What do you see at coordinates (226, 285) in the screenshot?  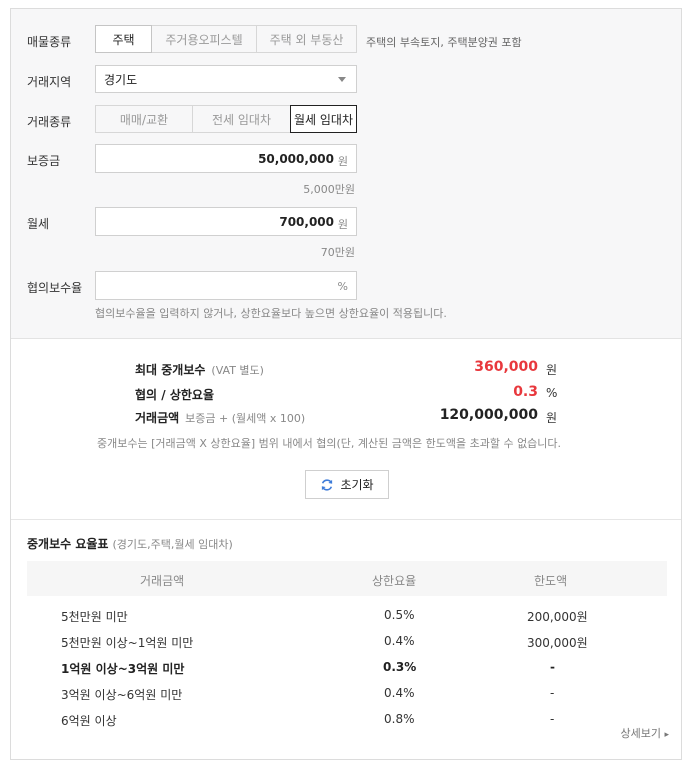 I see `negotiated-rate-input: %` at bounding box center [226, 285].